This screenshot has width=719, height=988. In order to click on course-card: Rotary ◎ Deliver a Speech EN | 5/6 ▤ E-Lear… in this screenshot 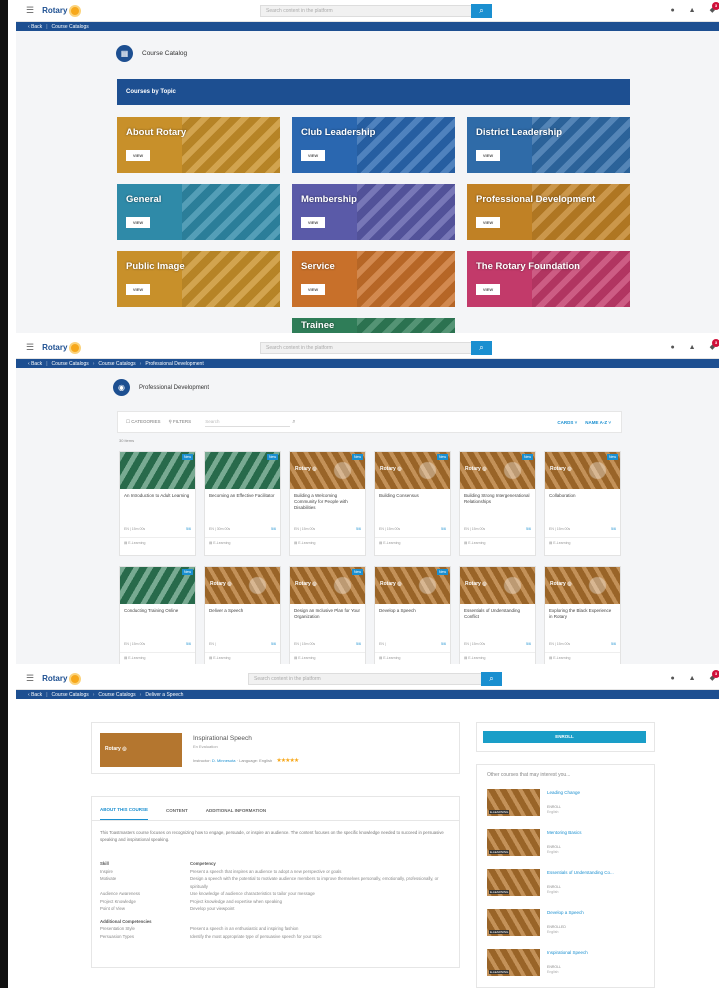, I will do `click(242, 615)`.